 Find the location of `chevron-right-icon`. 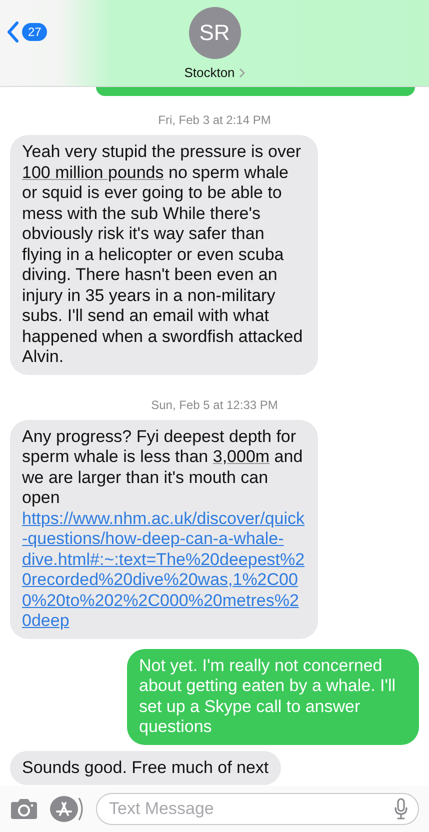

chevron-right-icon is located at coordinates (241, 73).